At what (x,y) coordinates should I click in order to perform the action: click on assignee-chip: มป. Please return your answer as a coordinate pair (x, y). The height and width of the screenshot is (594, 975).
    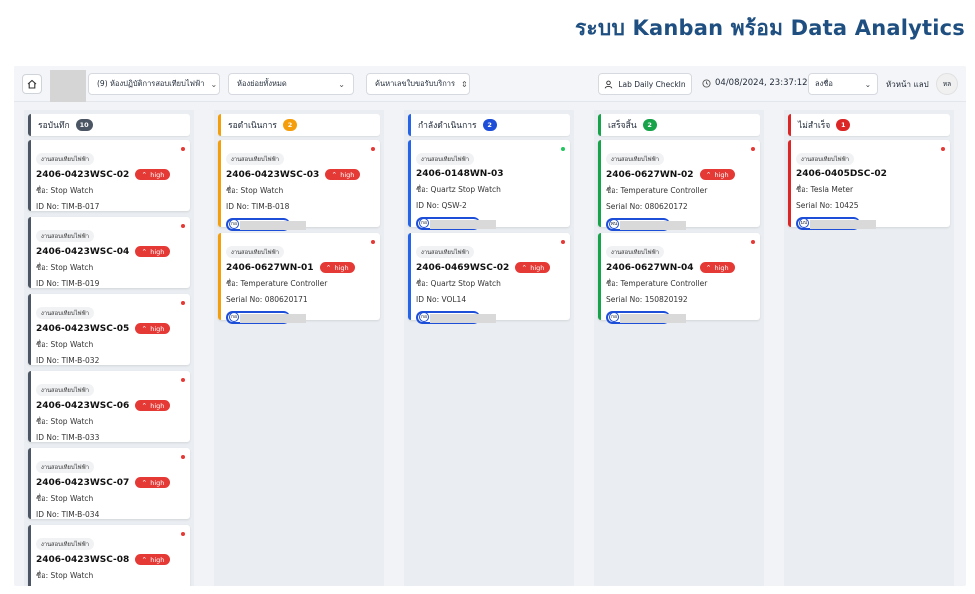
    Looking at the image, I should click on (870, 223).